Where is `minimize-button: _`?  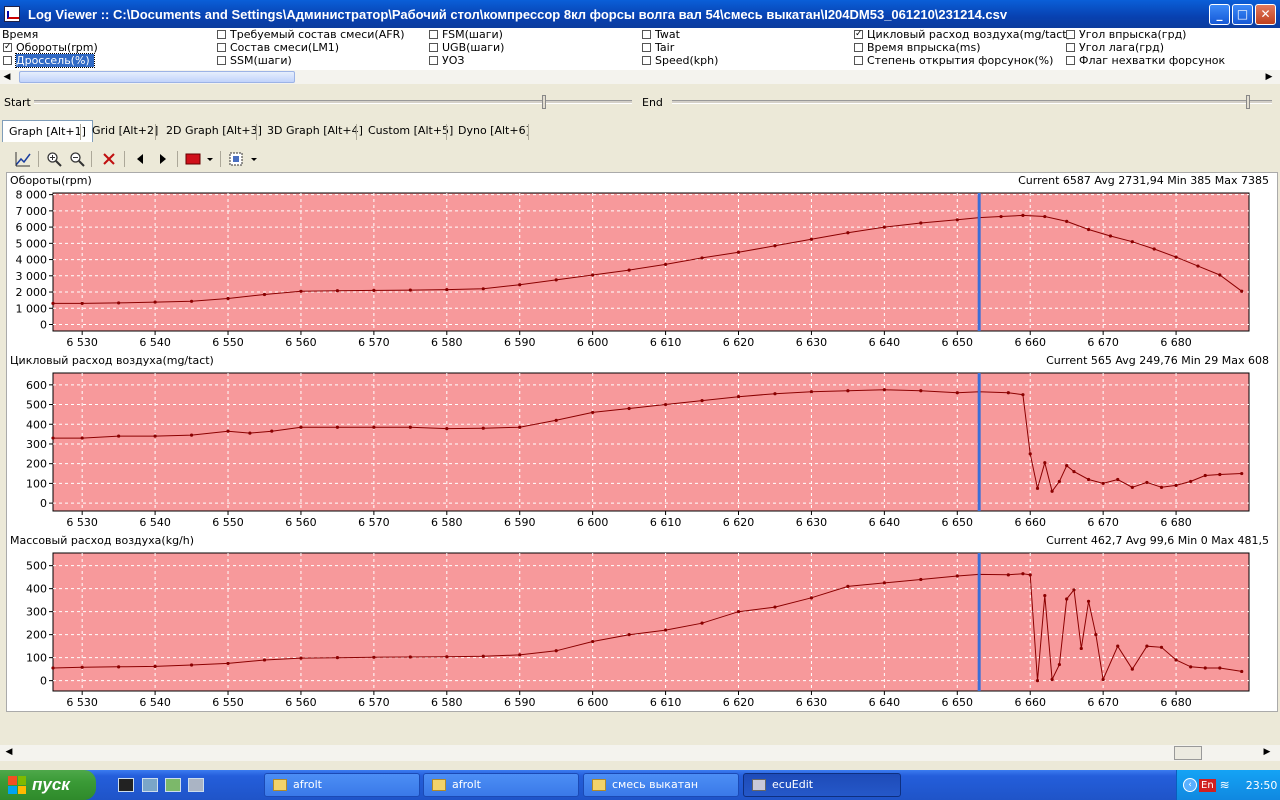 minimize-button: _ is located at coordinates (1219, 14).